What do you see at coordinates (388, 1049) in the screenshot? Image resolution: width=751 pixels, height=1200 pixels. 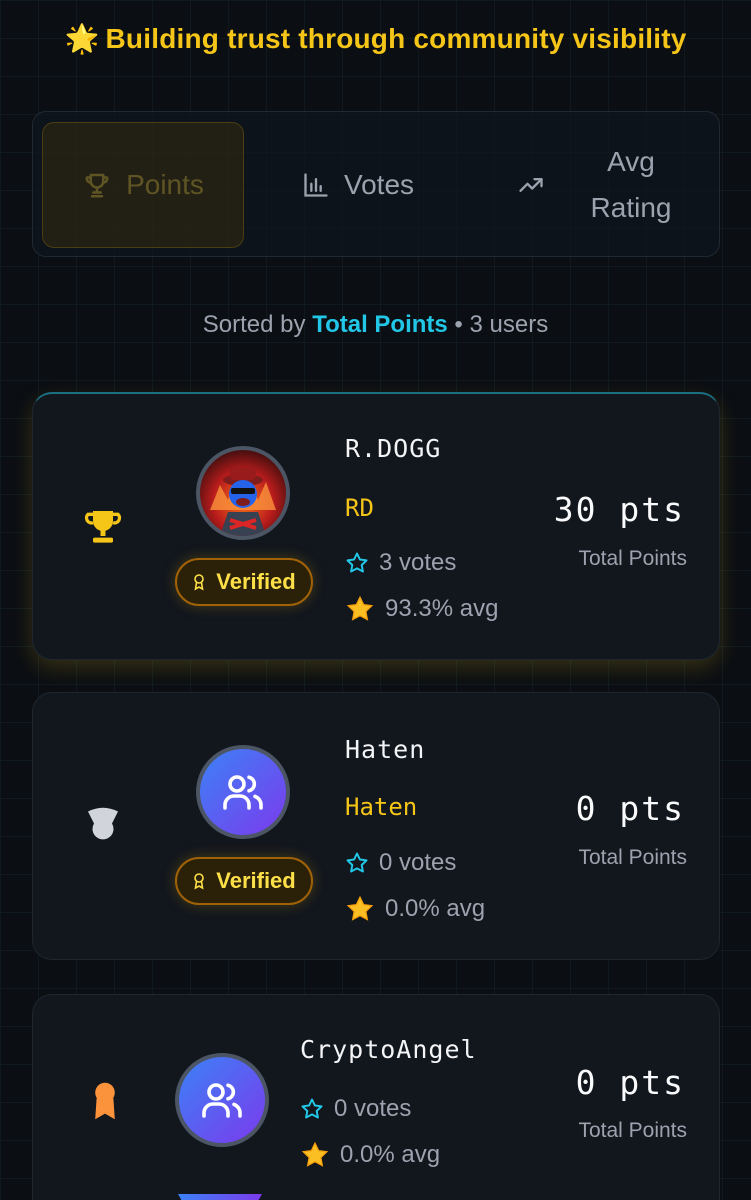 I see `username: CryptoAngel` at bounding box center [388, 1049].